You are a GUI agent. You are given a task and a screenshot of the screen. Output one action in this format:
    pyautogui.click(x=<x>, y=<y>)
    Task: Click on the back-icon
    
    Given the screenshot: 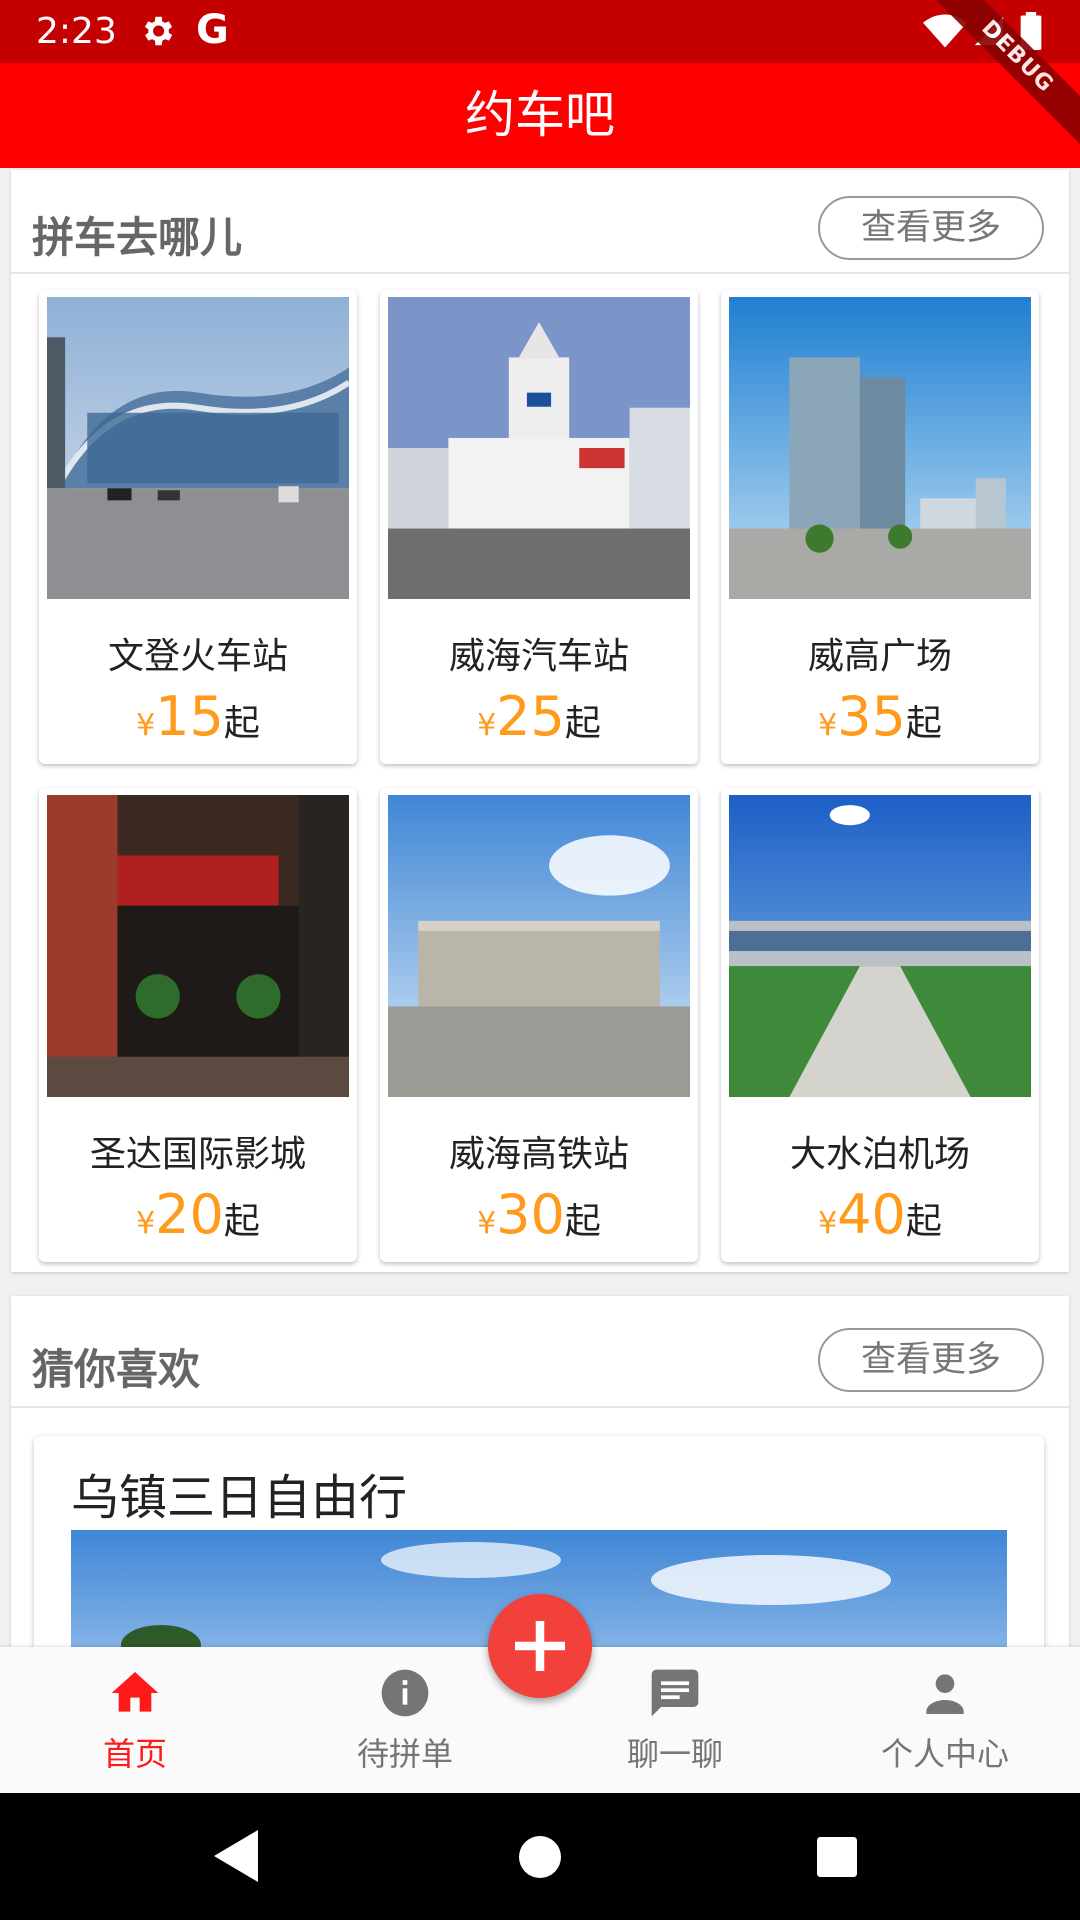 What is the action you would take?
    pyautogui.click(x=238, y=1856)
    